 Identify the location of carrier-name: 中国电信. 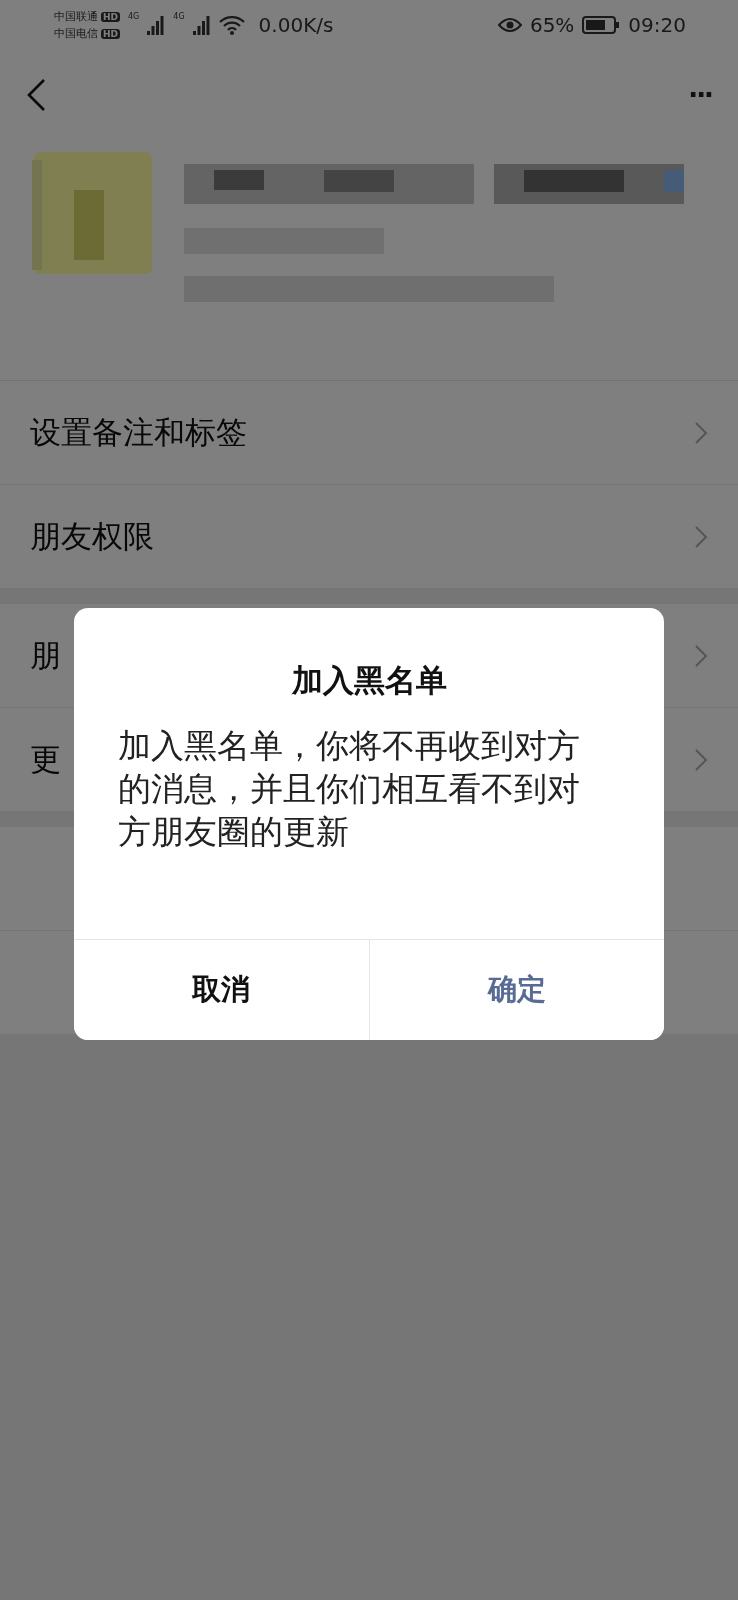
(76, 33).